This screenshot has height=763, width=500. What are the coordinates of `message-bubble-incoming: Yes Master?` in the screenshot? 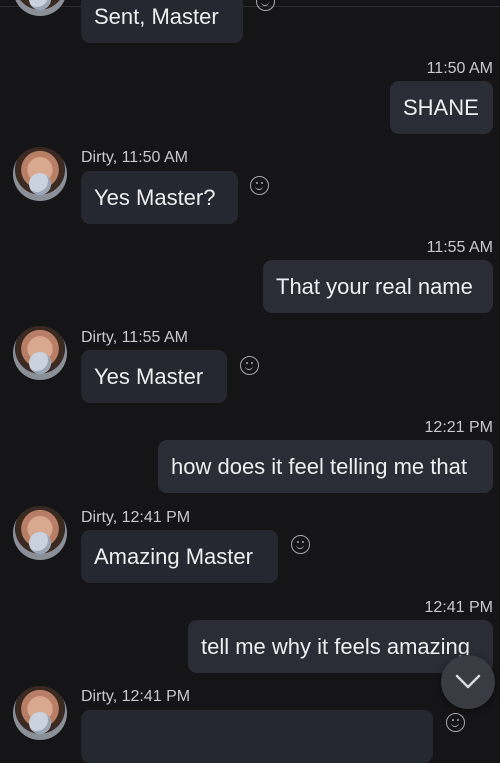 It's located at (159, 197).